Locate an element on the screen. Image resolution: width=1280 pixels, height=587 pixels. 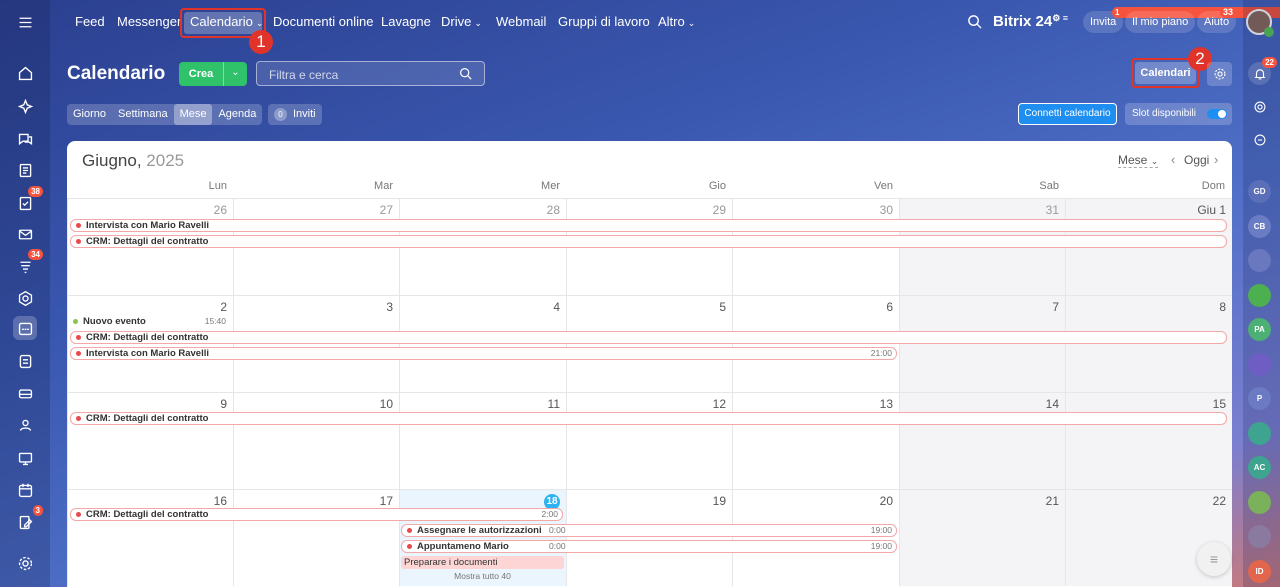
event-documents: Preparare i documenti is located at coordinates (482, 562).